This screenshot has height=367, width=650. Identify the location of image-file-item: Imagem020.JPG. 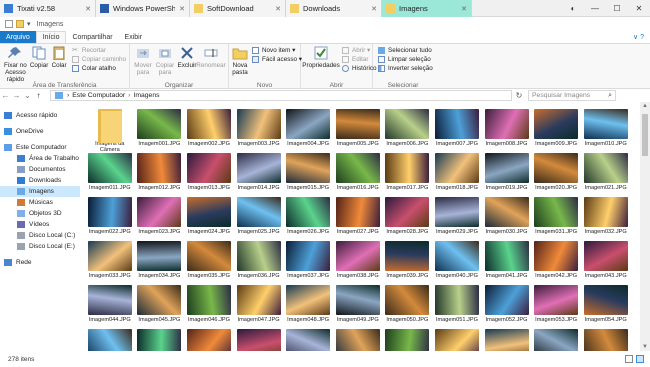
(556, 175).